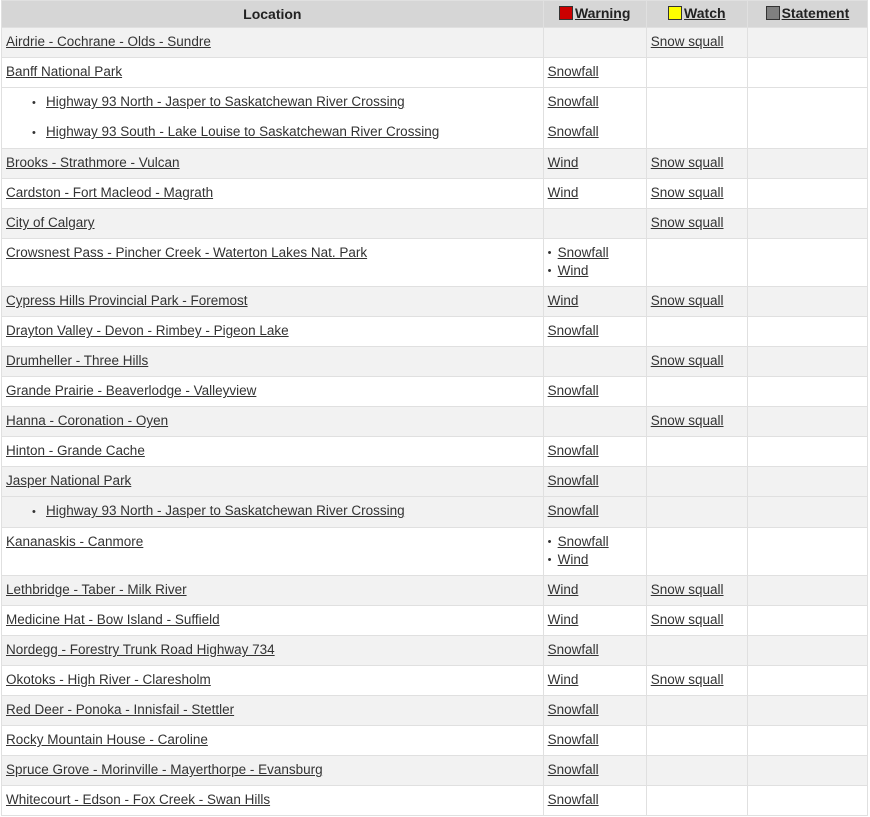  Describe the element at coordinates (113, 619) in the screenshot. I see `location-link: Medicine Hat - Bow Island - Suffield` at that location.